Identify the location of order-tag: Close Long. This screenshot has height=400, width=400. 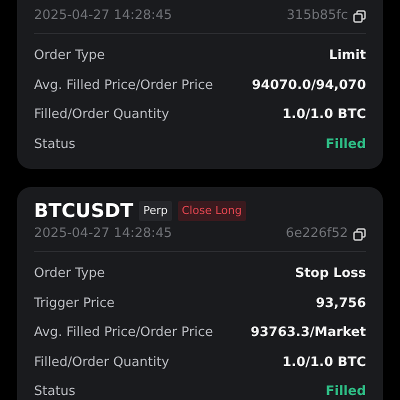
(212, 211).